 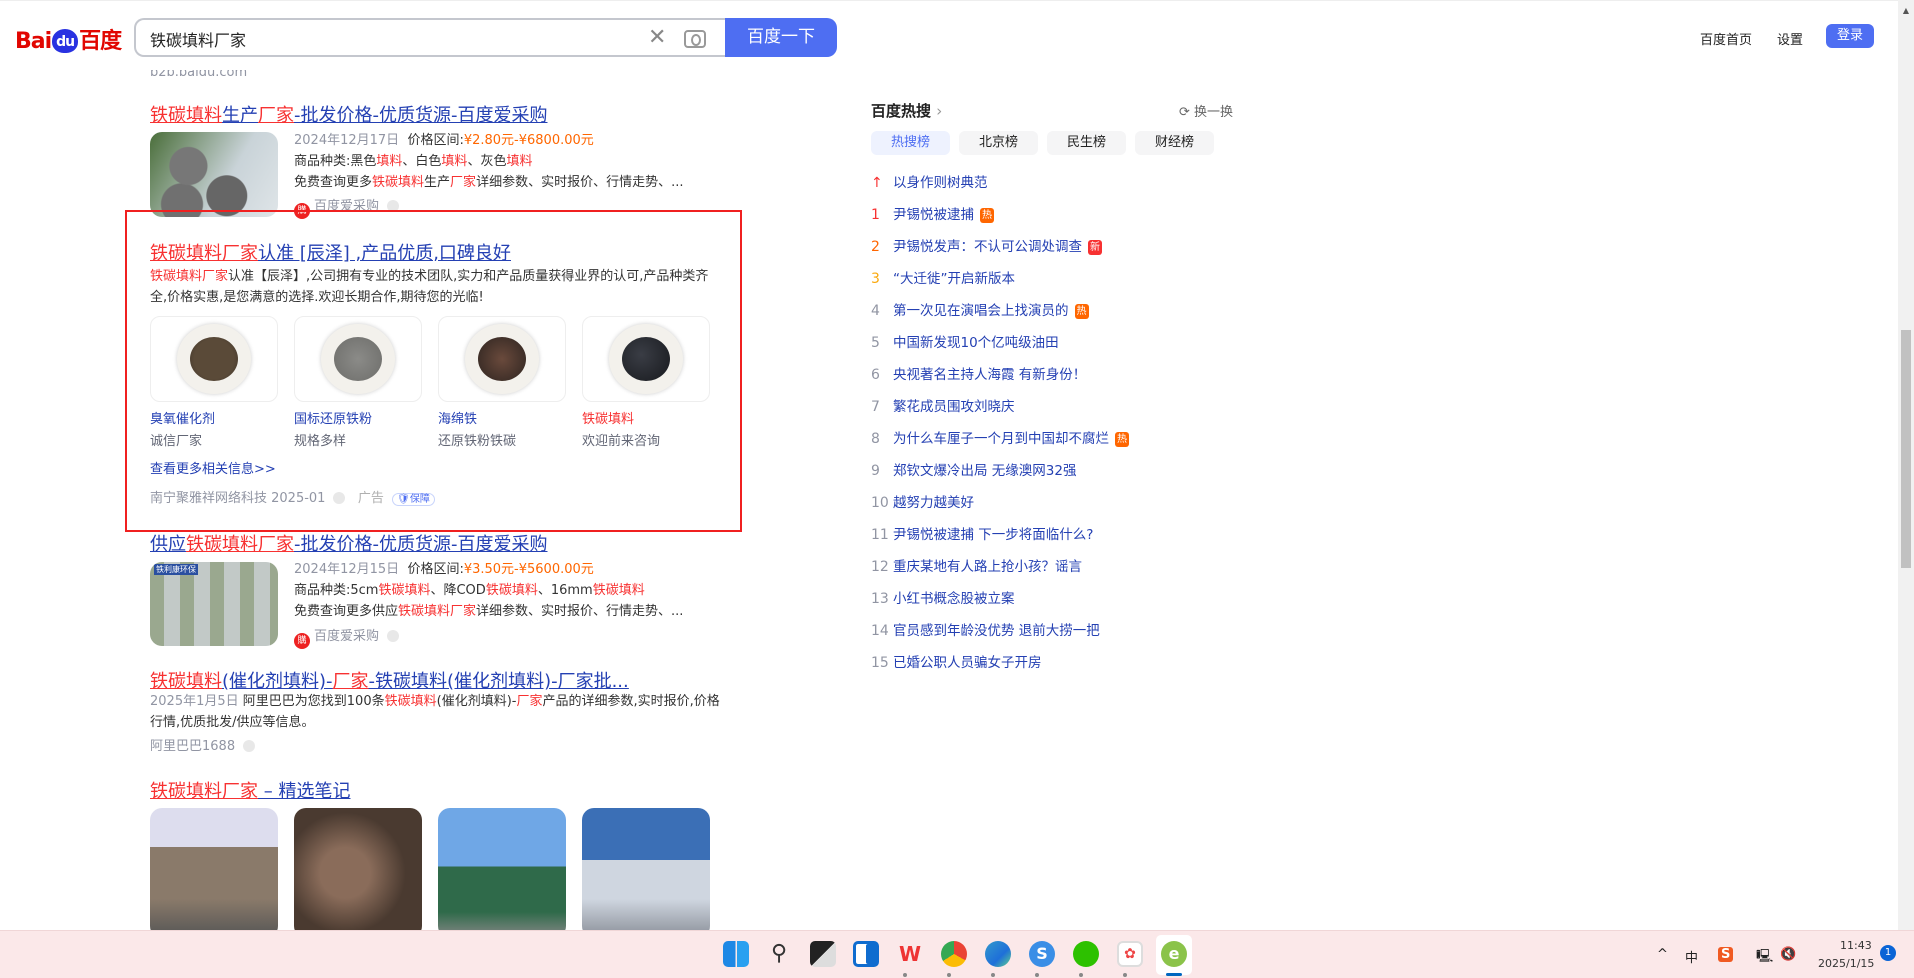 I want to click on guarantee-badge: 🛡保障, so click(x=413, y=499).